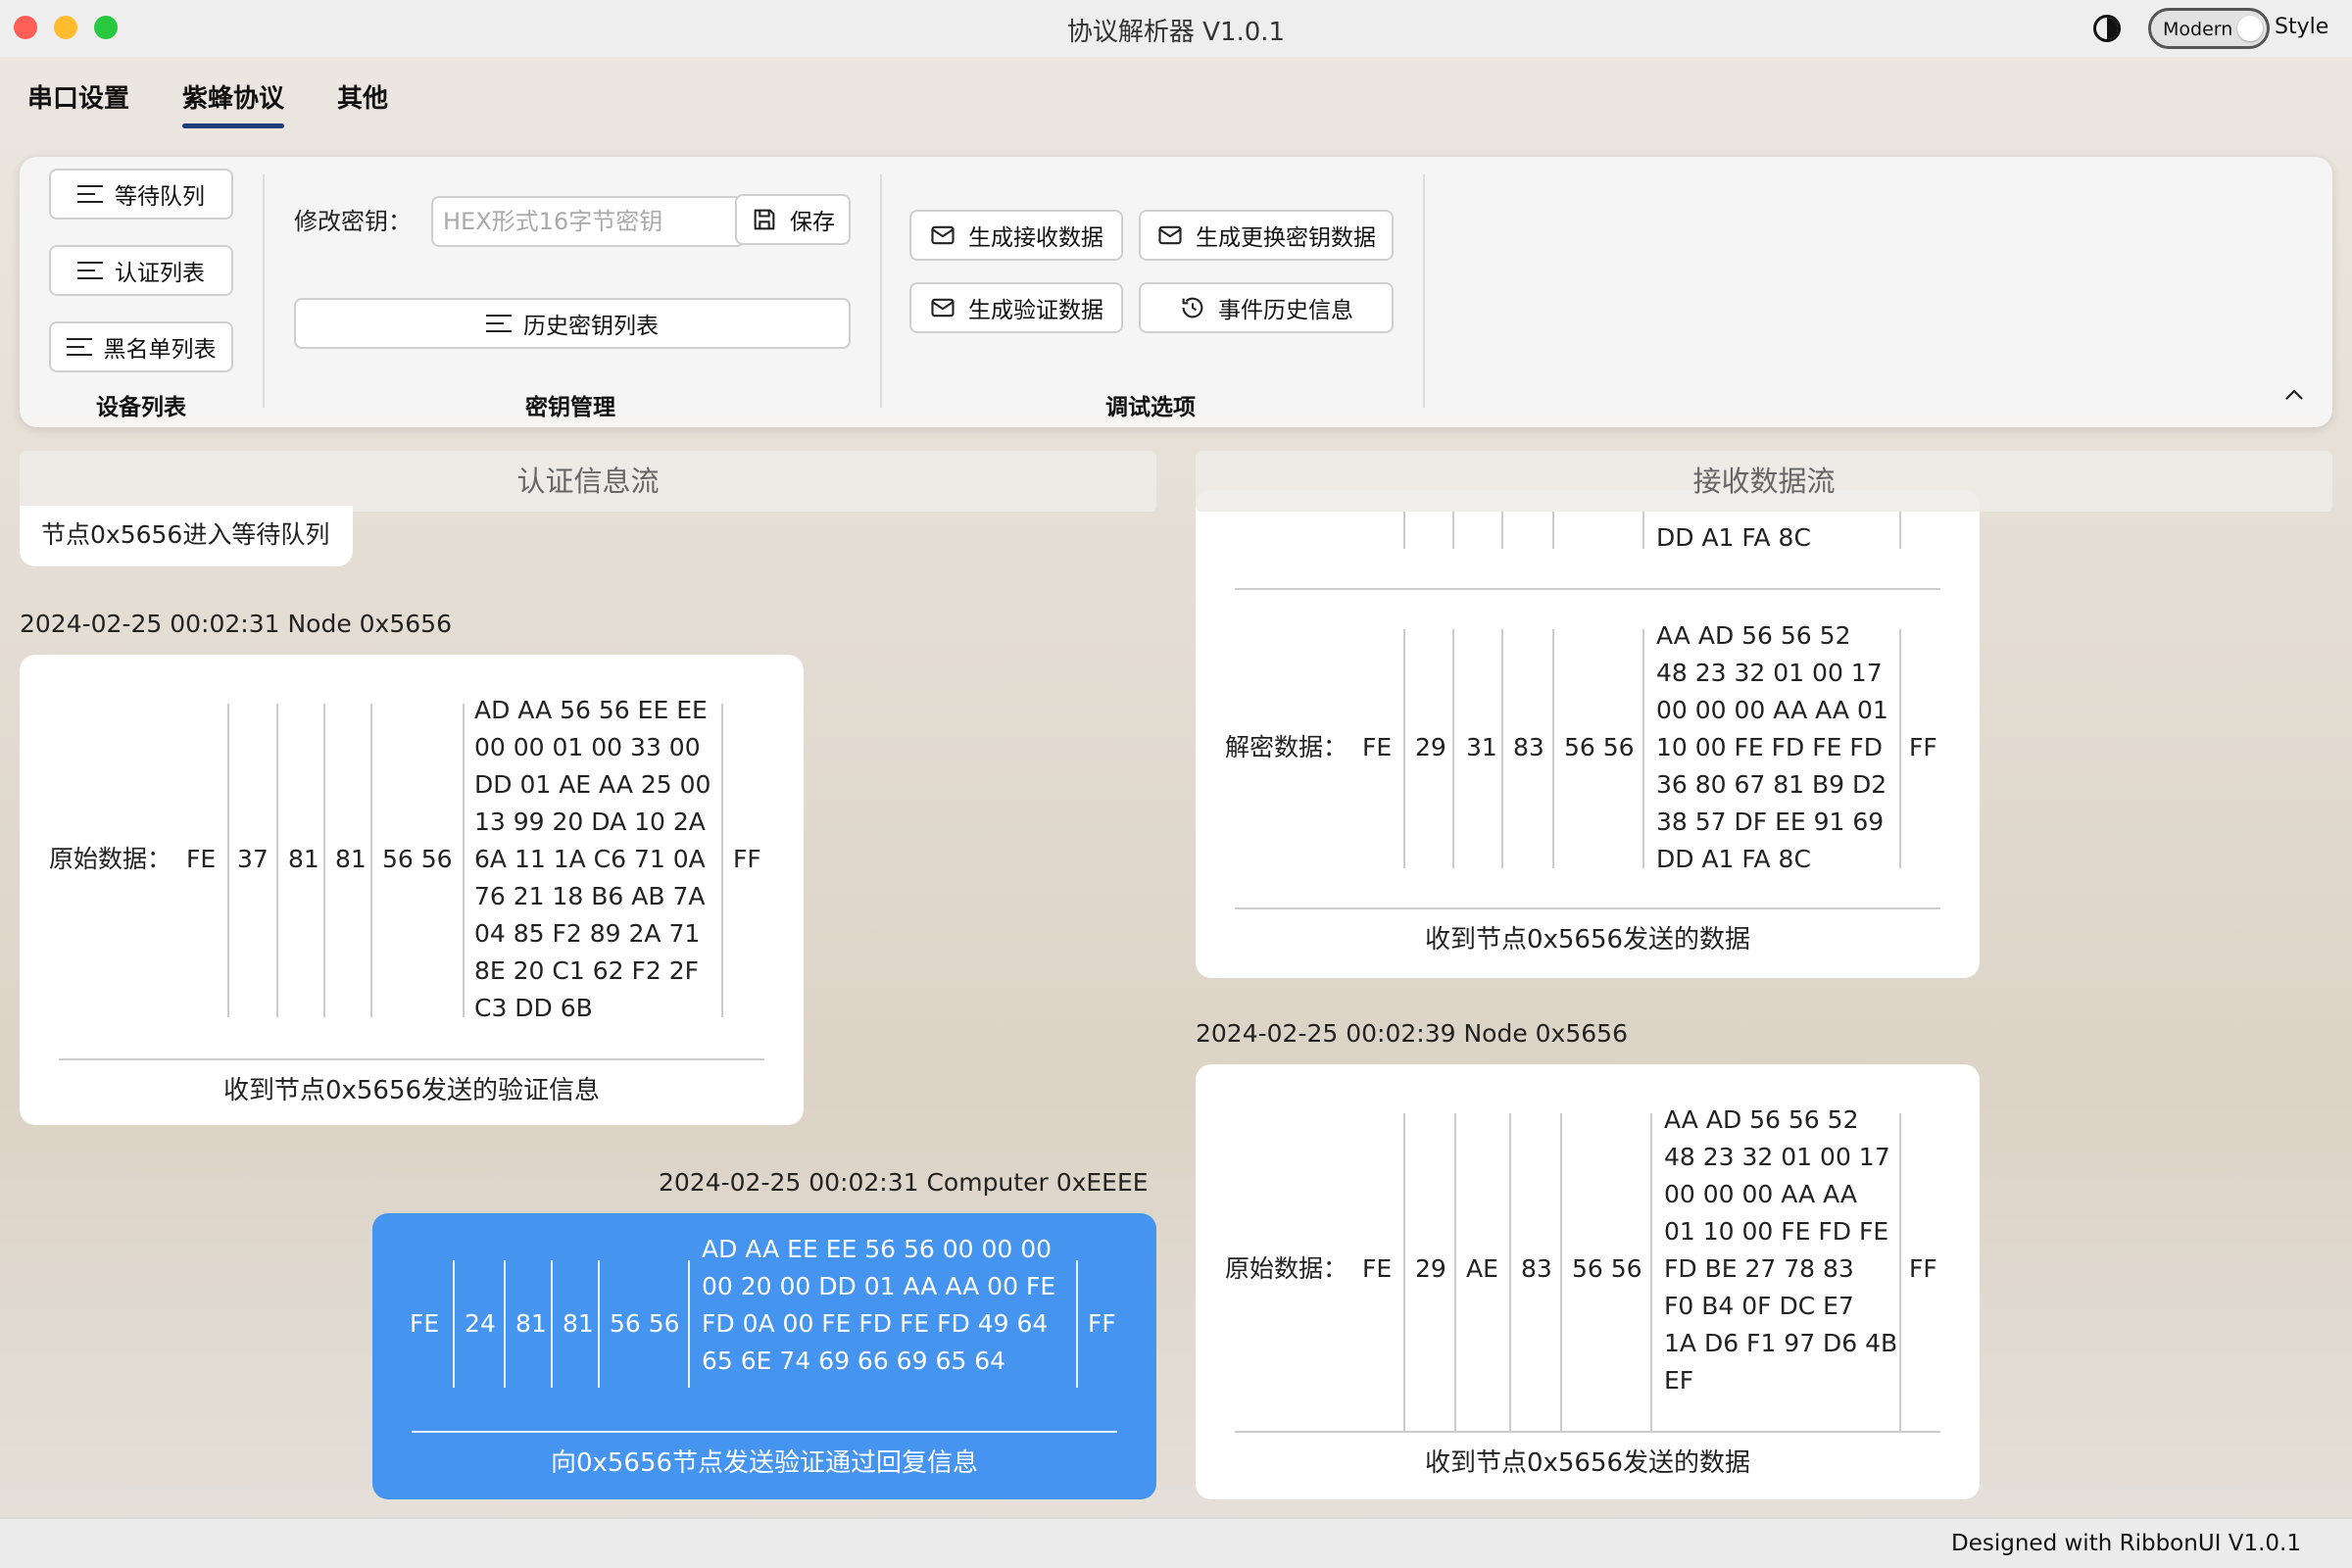  What do you see at coordinates (480, 1323) in the screenshot?
I see `frame-cell: 24` at bounding box center [480, 1323].